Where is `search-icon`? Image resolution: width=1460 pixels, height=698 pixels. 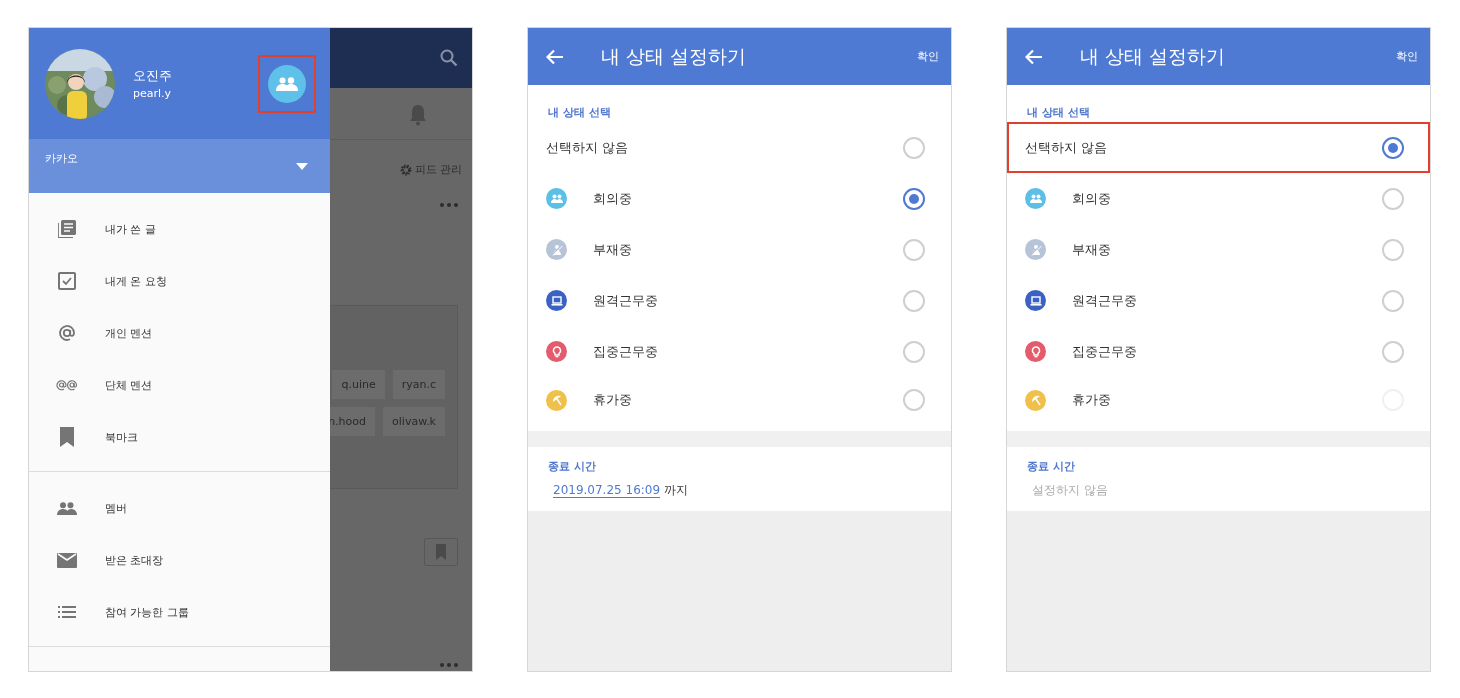 search-icon is located at coordinates (449, 58).